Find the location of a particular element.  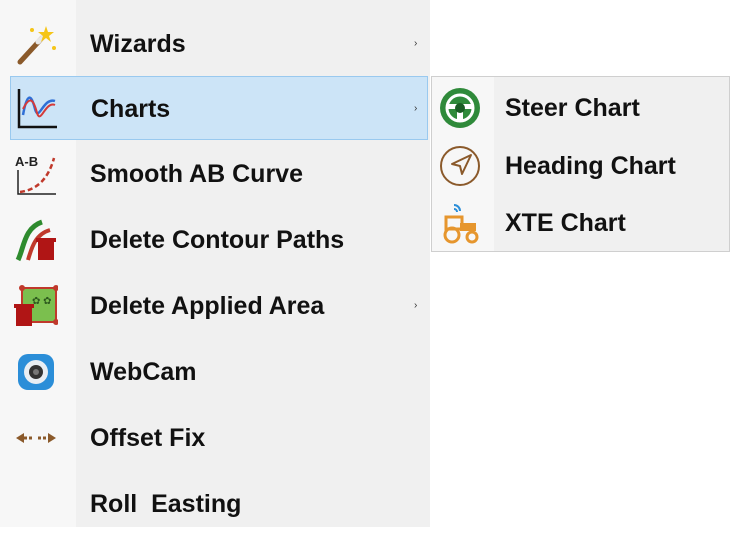

submenu-item-label: XTE Chart is located at coordinates (565, 223).